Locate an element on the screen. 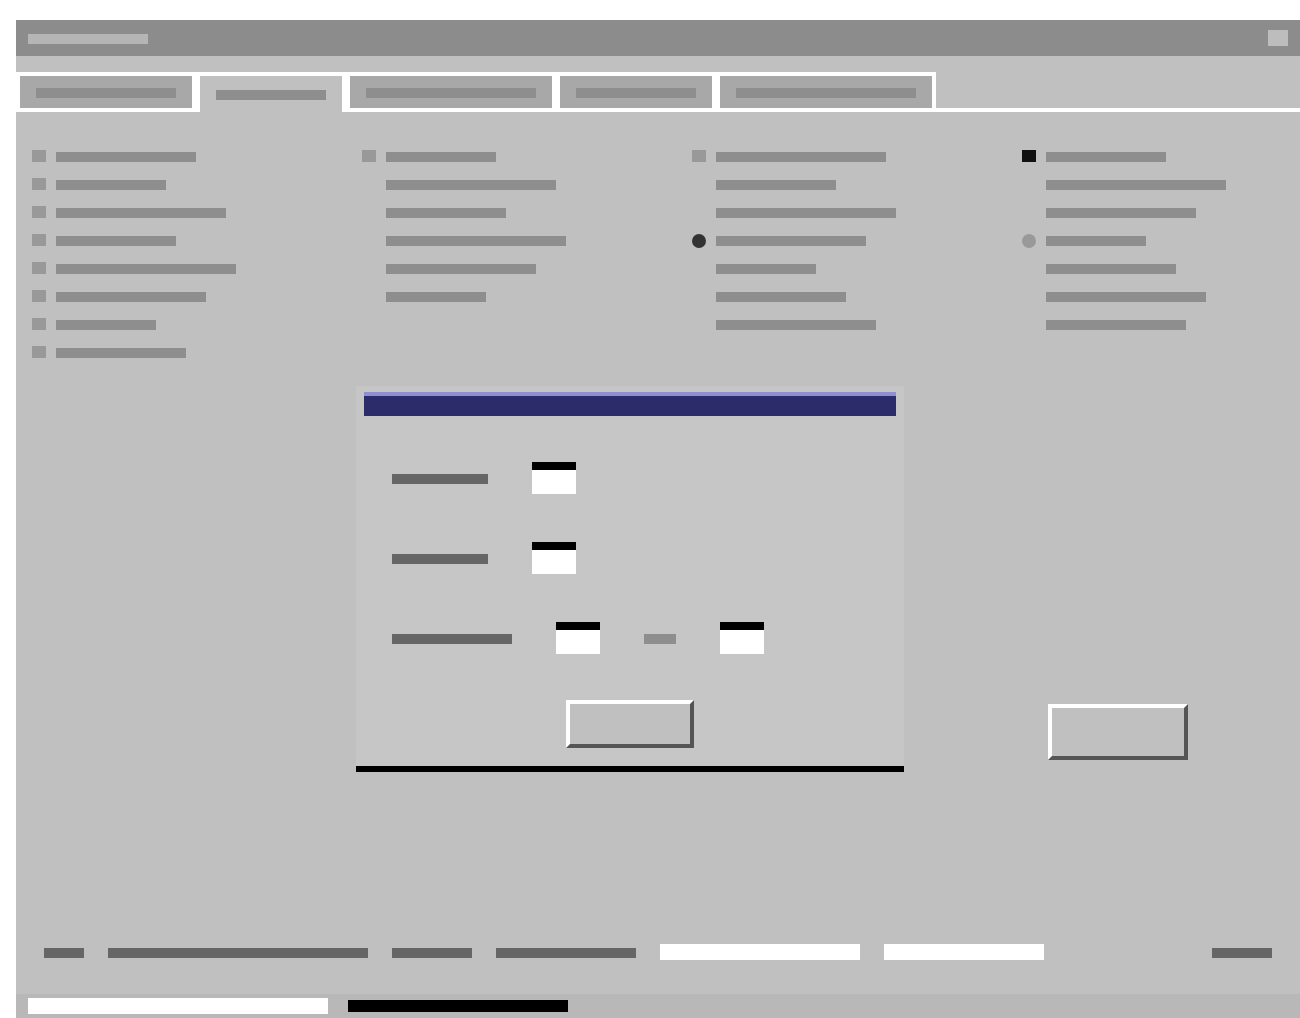  action-button is located at coordinates (1118, 732).